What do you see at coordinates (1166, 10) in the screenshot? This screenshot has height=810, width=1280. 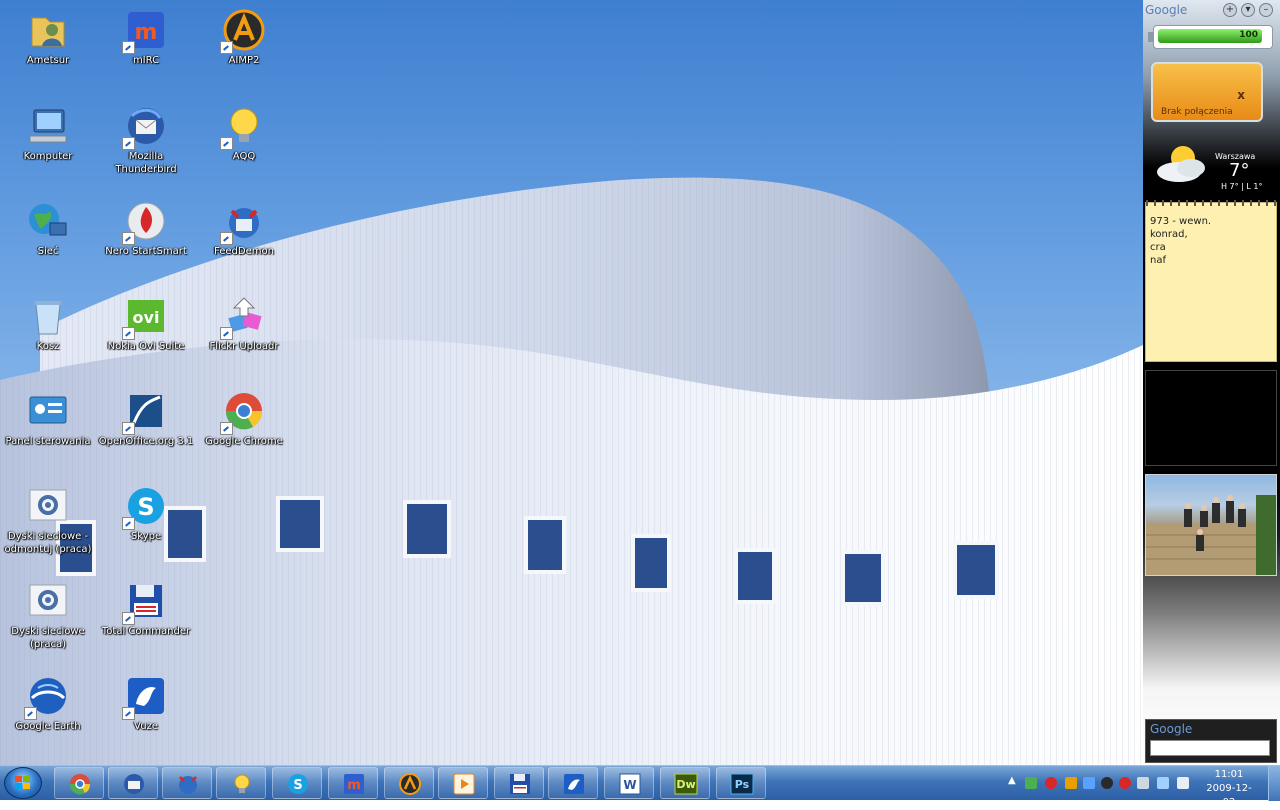 I see `sidebar-google-label: Google` at bounding box center [1166, 10].